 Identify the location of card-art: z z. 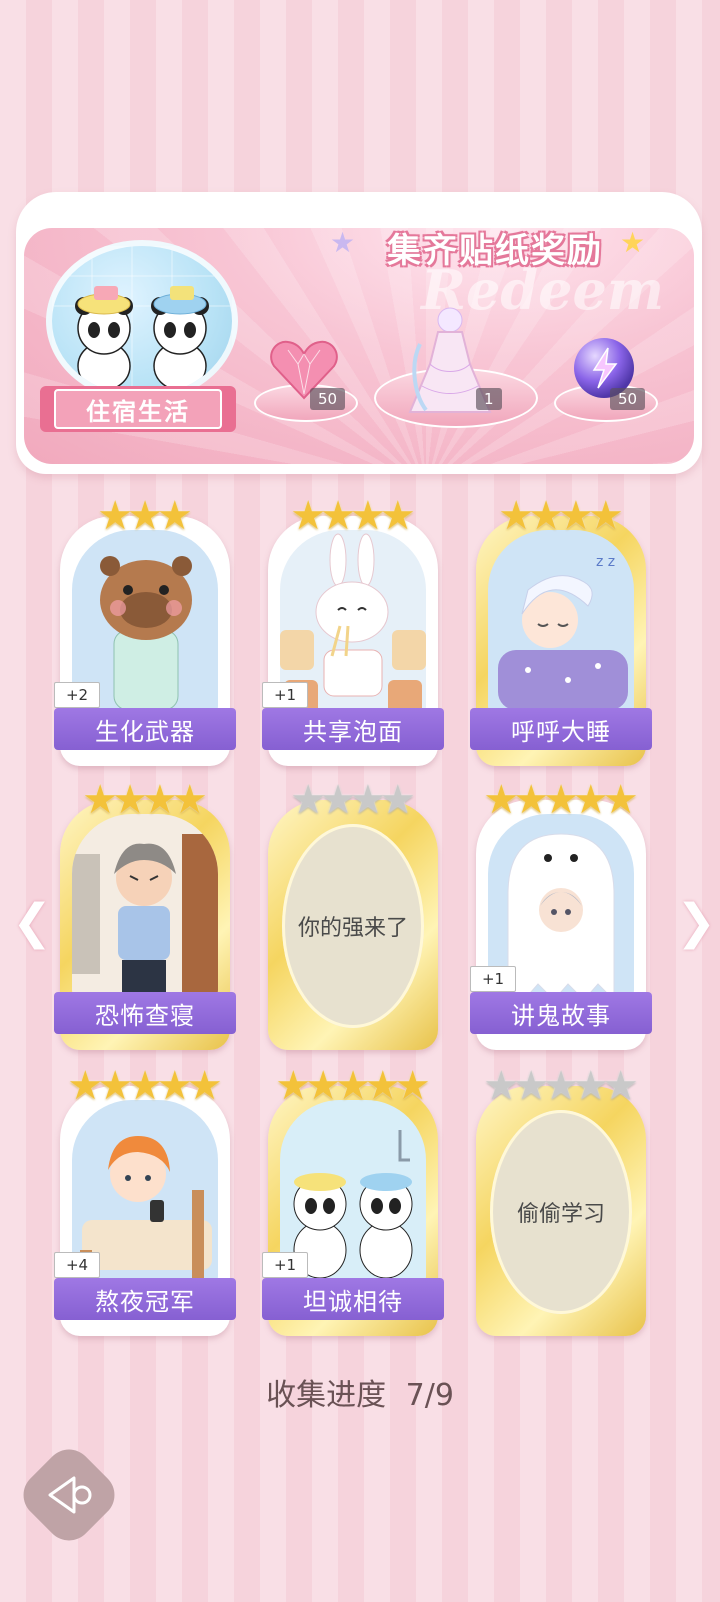
(561, 623).